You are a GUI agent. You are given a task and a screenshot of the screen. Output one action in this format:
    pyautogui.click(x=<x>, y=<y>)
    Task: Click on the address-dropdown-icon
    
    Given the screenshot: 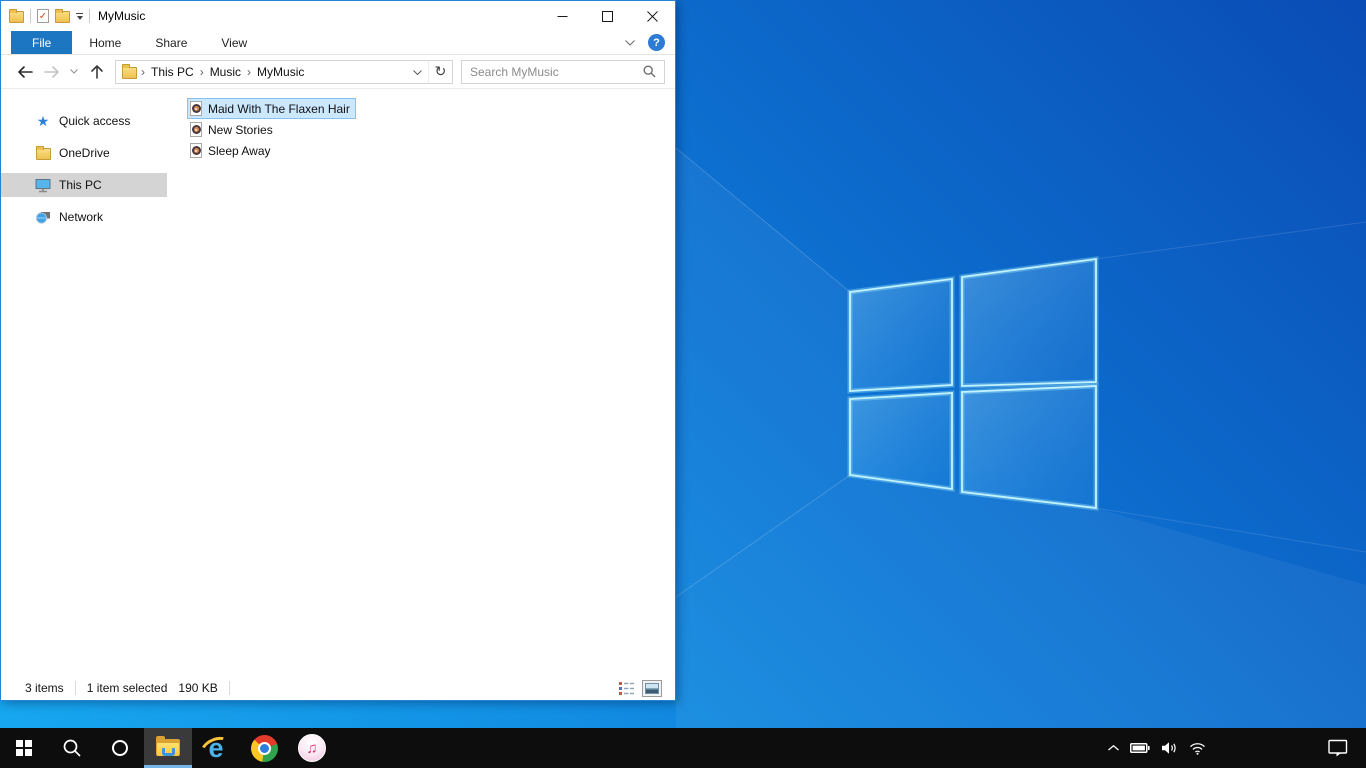 What is the action you would take?
    pyautogui.click(x=417, y=72)
    